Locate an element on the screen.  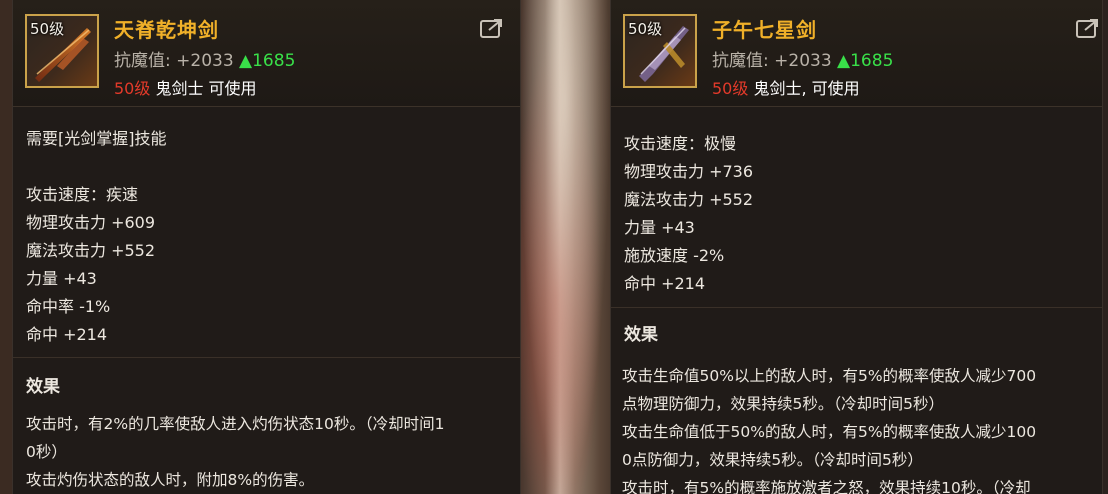
effect-line: 0秒） is located at coordinates (46, 452).